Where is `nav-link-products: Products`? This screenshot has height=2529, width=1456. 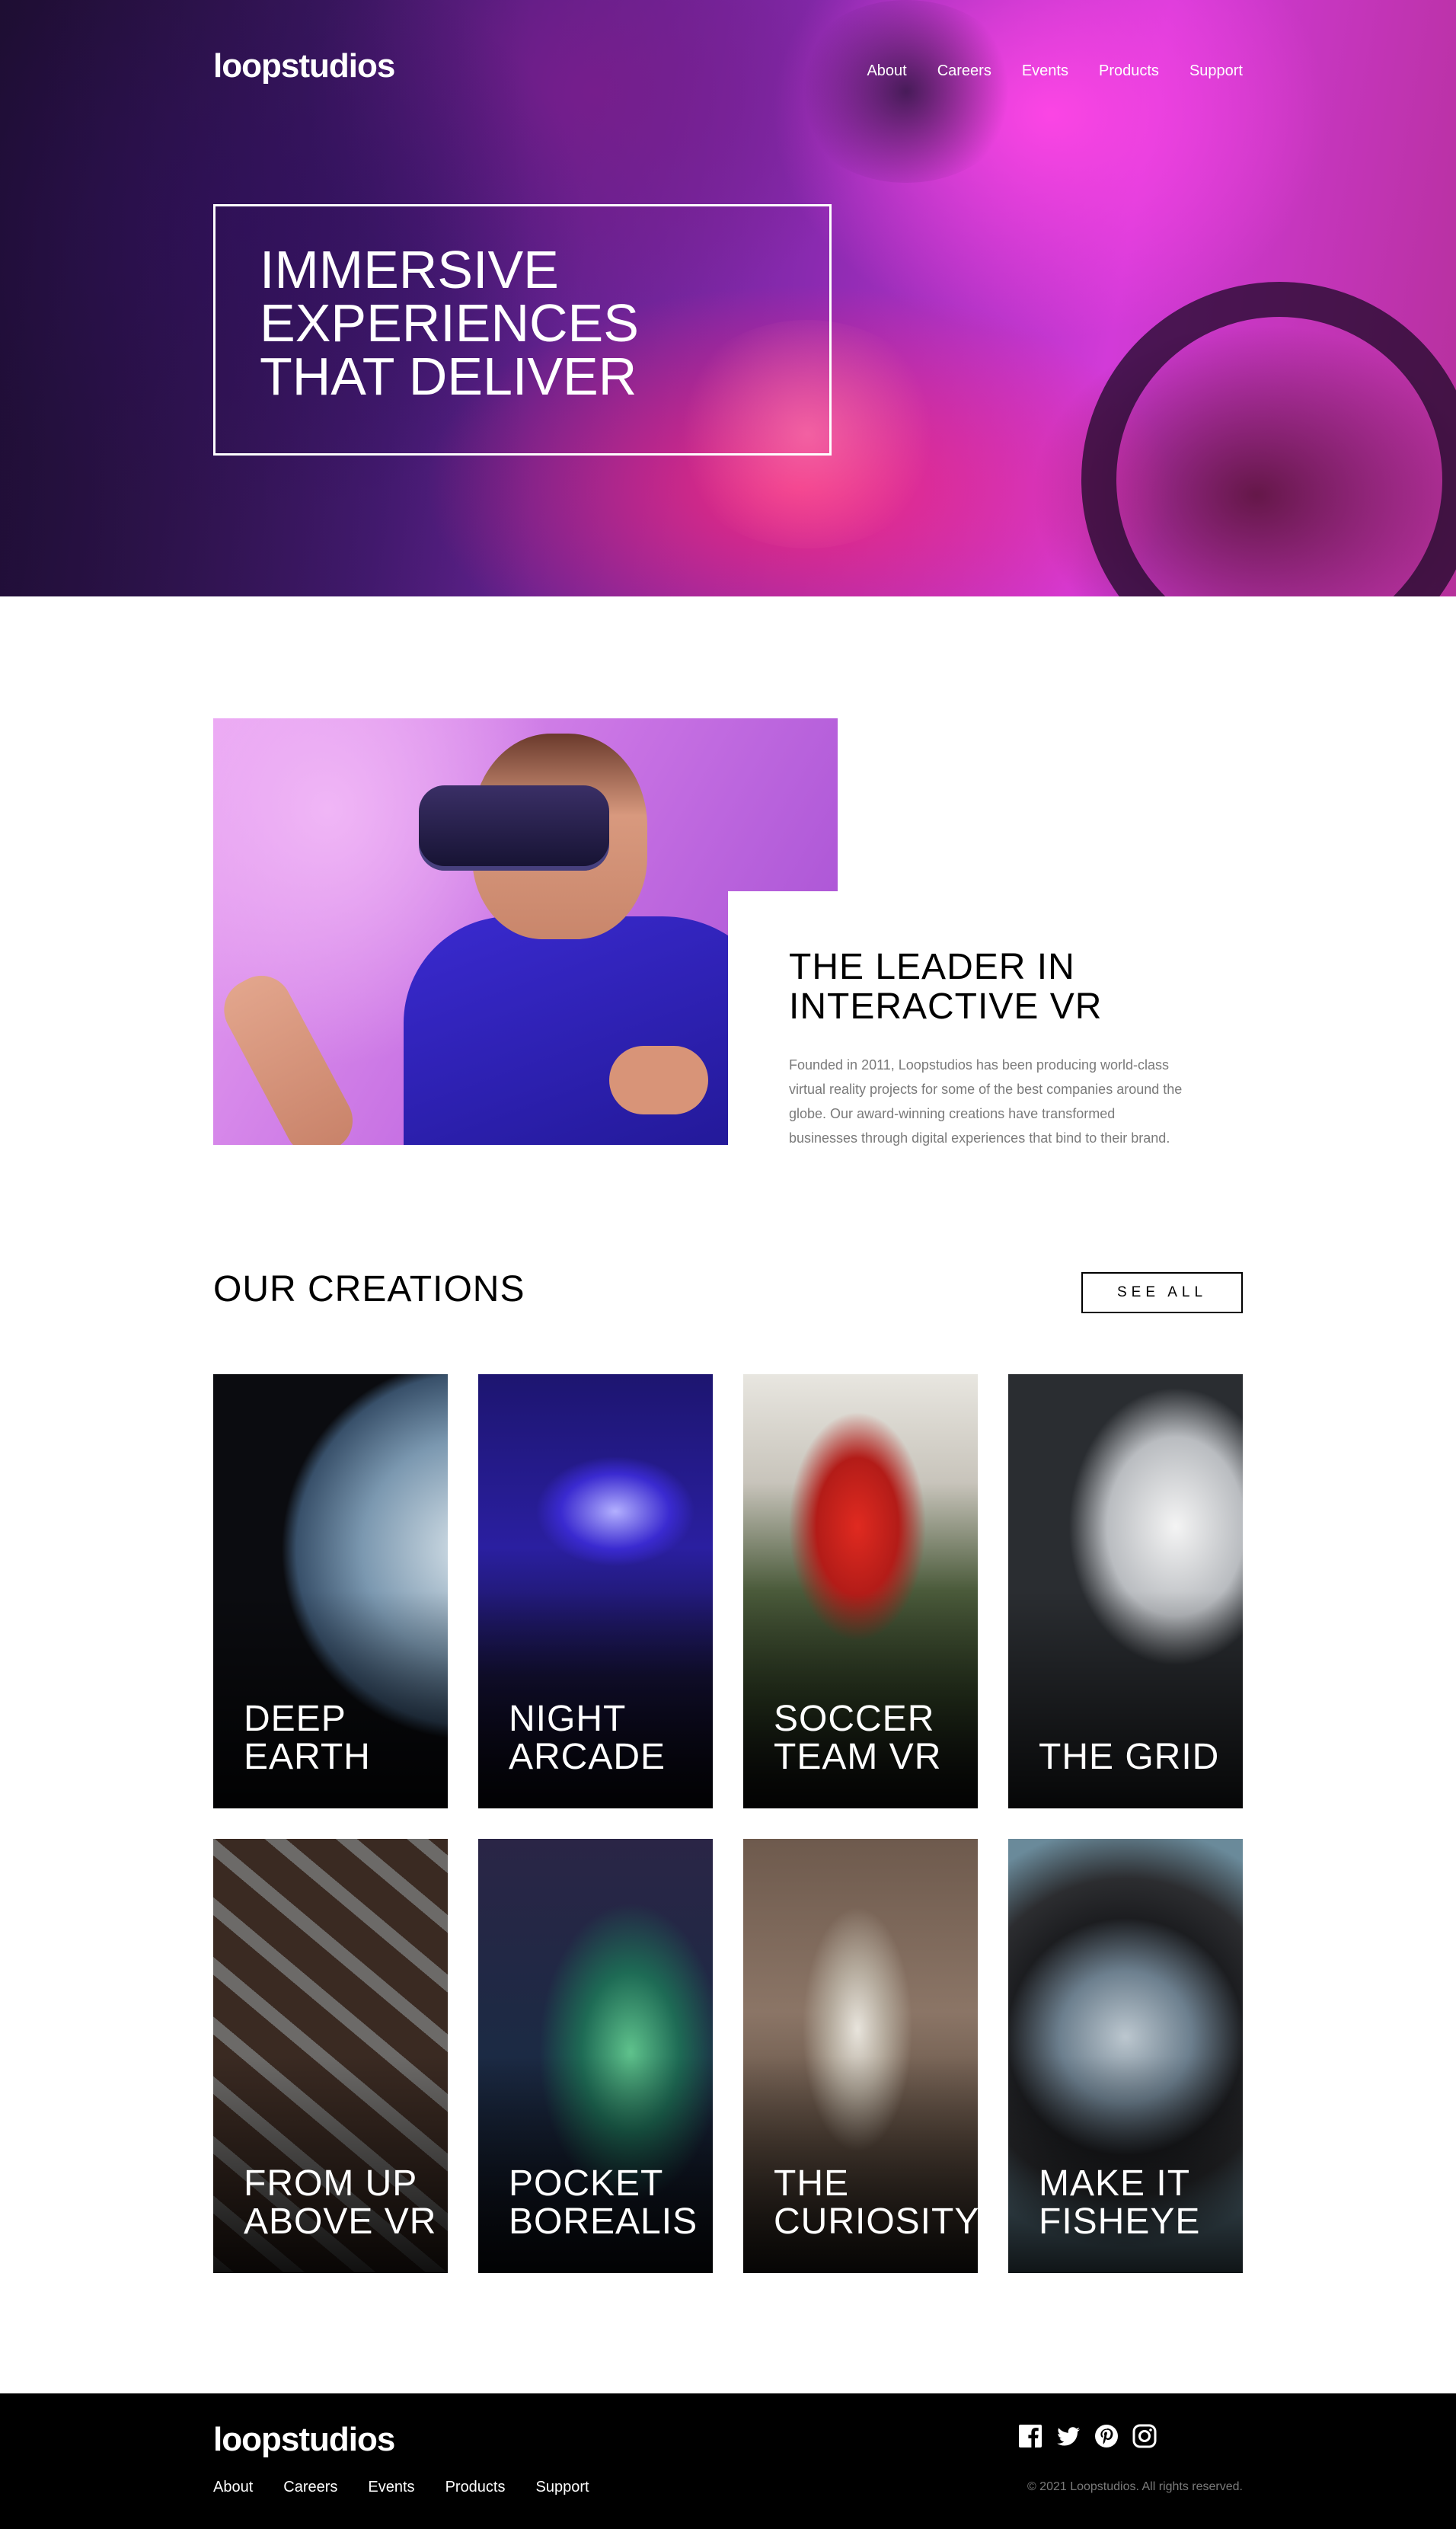 nav-link-products: Products is located at coordinates (1129, 71).